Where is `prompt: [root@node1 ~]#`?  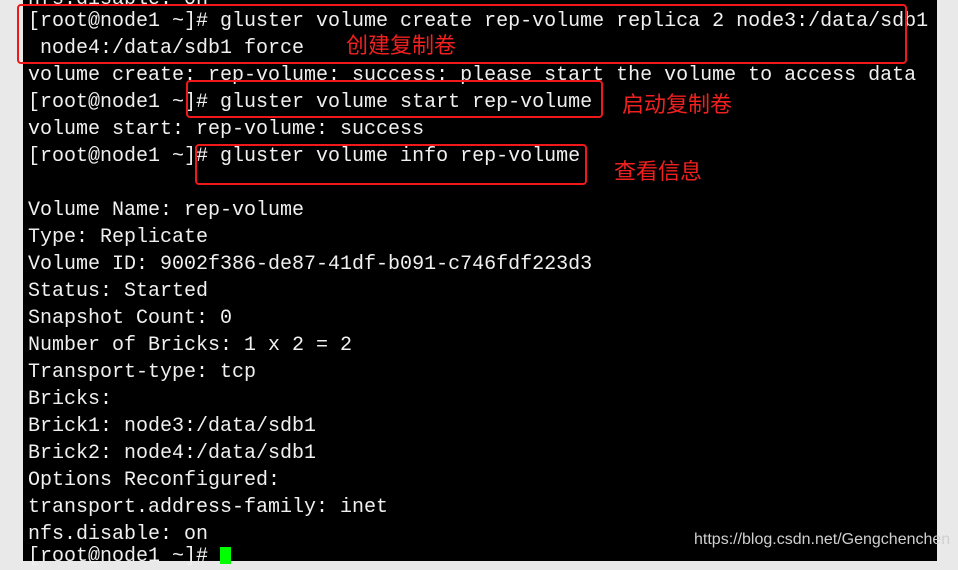
prompt: [root@node1 ~]# is located at coordinates (124, 556).